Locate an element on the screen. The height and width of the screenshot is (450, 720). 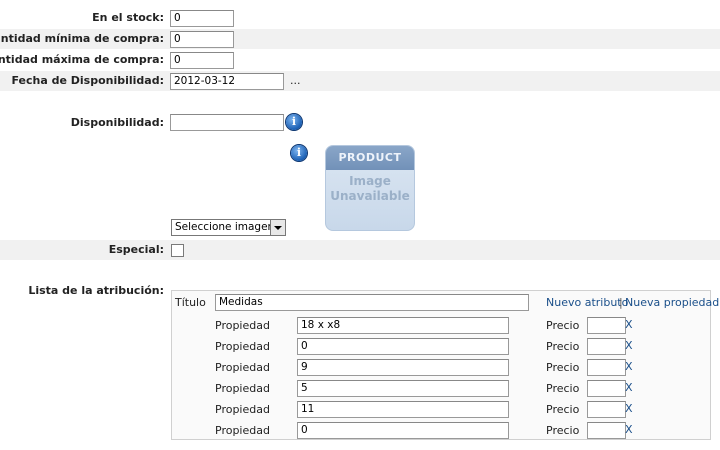
new-property-link: Nueva propiedad is located at coordinates (672, 302).